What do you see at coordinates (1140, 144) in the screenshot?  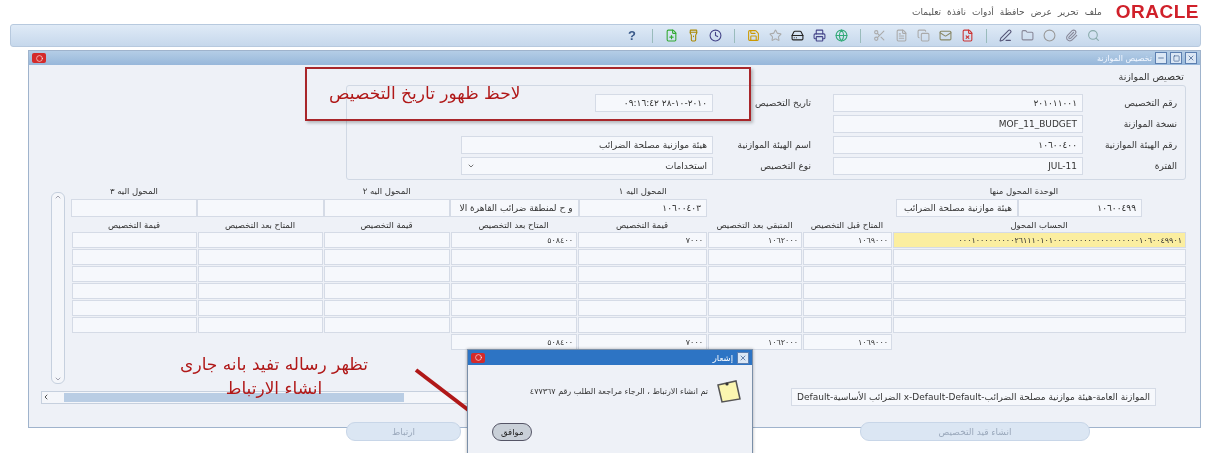 I see `field-label: رقم الهيئة الموازنية` at bounding box center [1140, 144].